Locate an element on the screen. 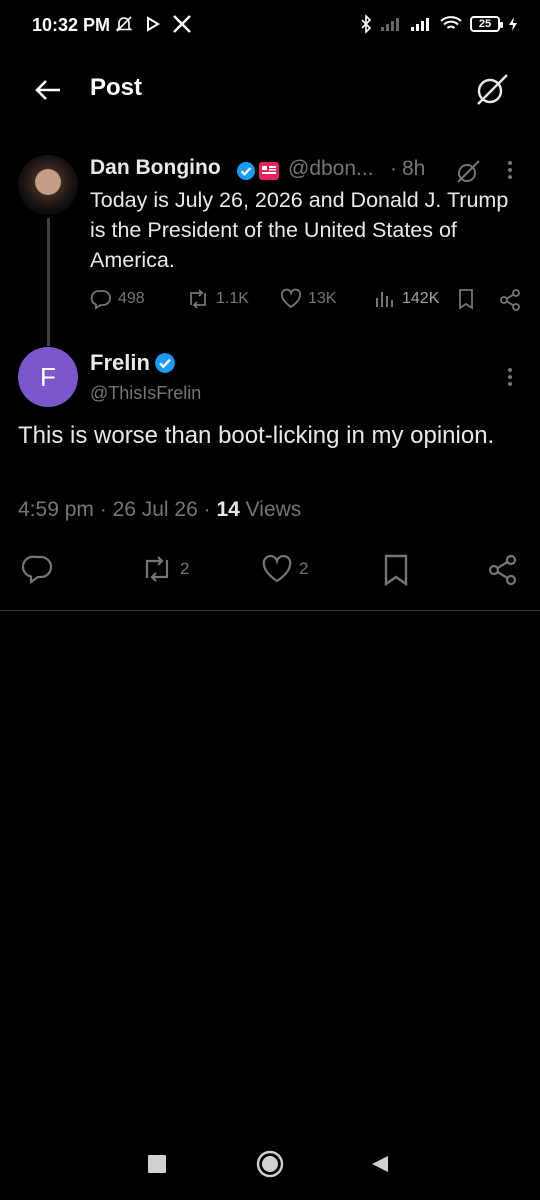 This screenshot has width=540, height=1200. repost-button: 1.1K is located at coordinates (217, 299).